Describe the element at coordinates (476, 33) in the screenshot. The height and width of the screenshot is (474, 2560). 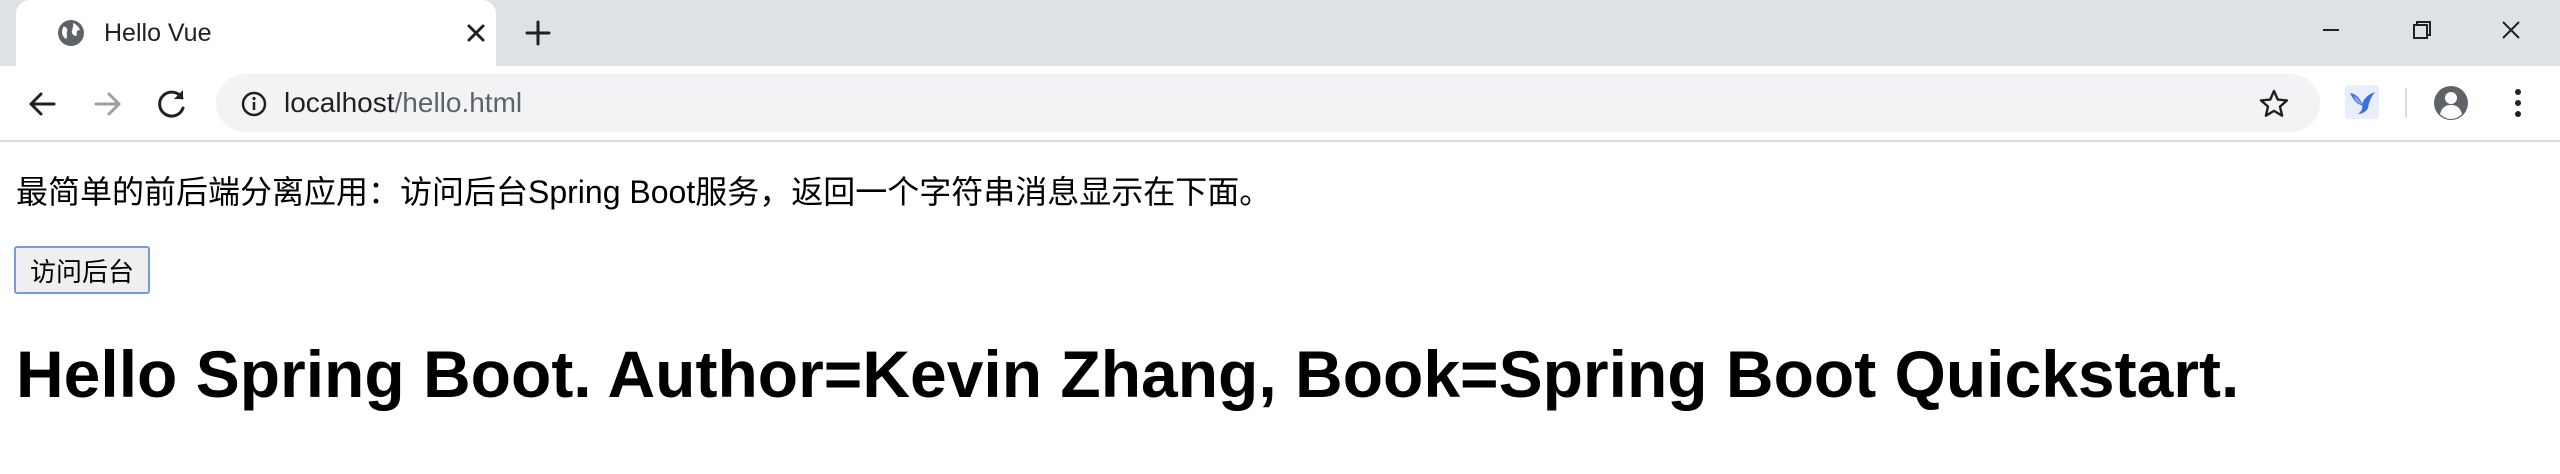
I see `close-tab-icon` at that location.